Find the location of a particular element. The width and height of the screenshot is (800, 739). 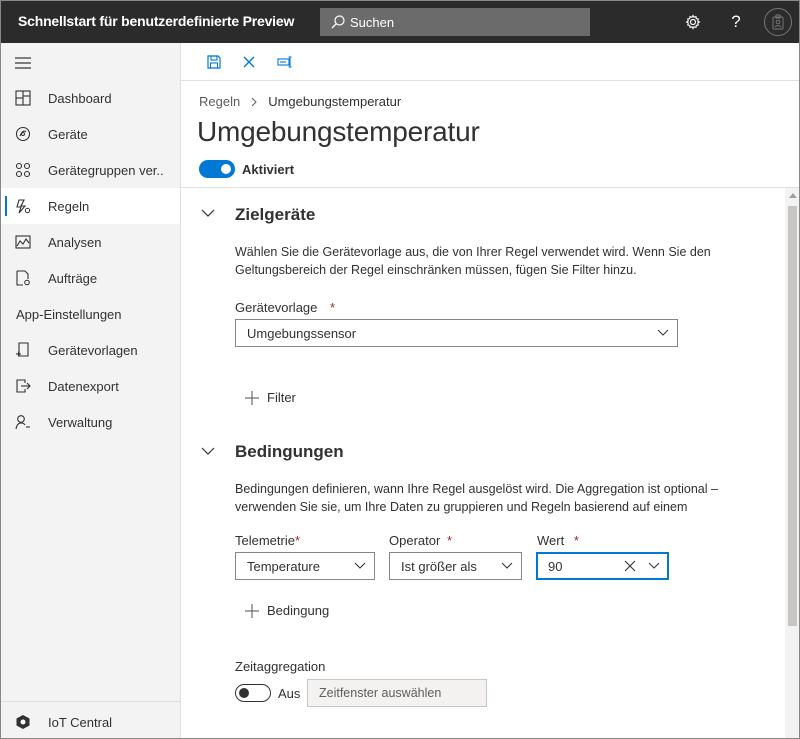

sidebar-item-jobs: Aufträge is located at coordinates (90, 278).